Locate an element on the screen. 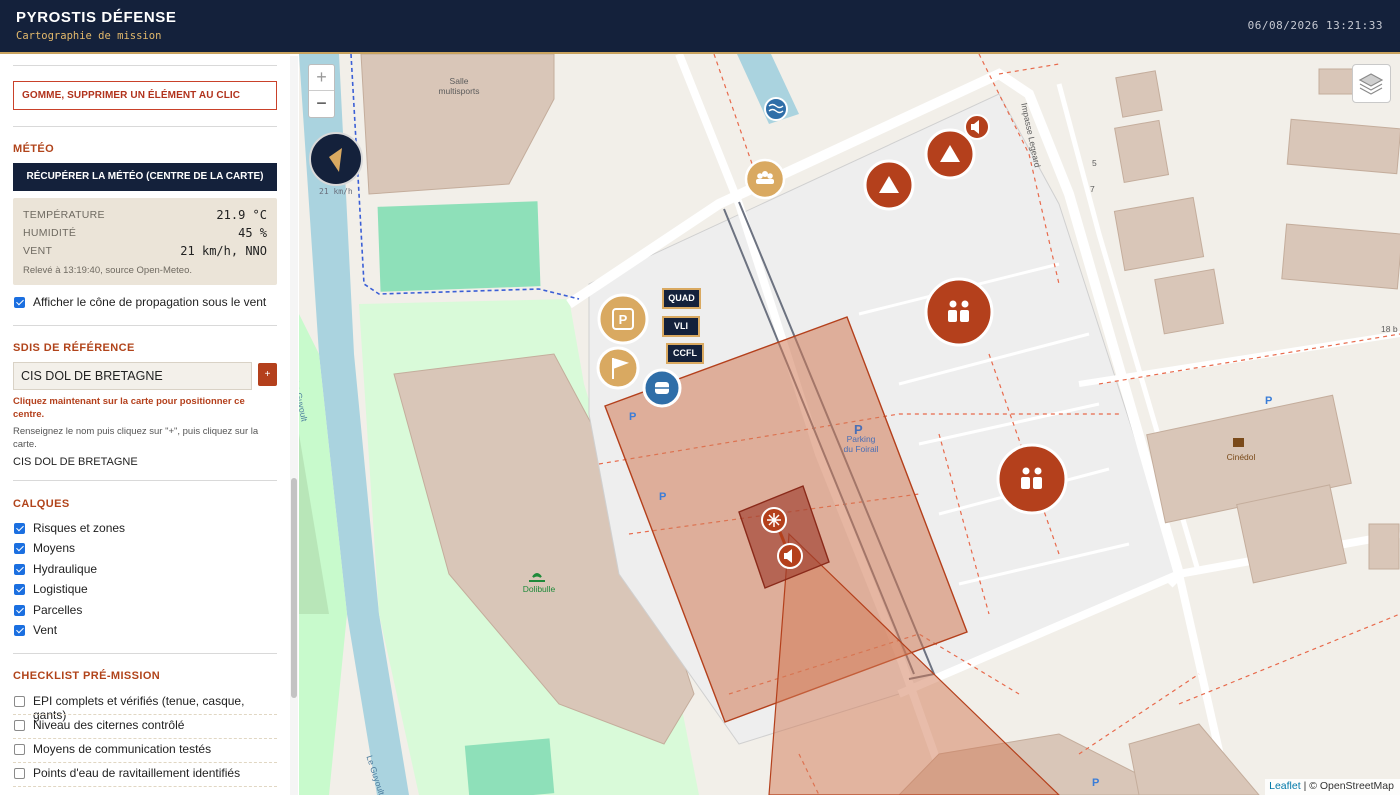 Image resolution: width=1400 pixels, height=795 pixels. layers-title: CALQUES is located at coordinates (41, 504).